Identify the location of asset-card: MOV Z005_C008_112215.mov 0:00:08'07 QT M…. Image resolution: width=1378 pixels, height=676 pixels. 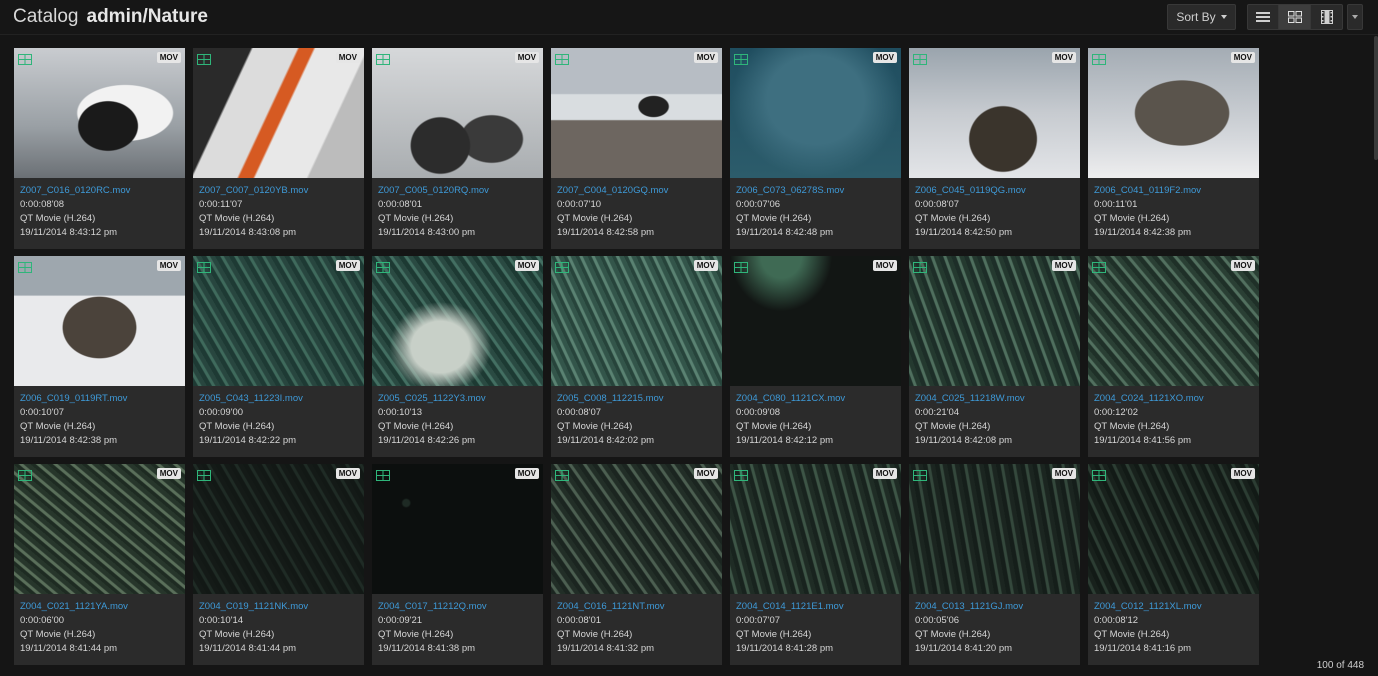
(636, 356).